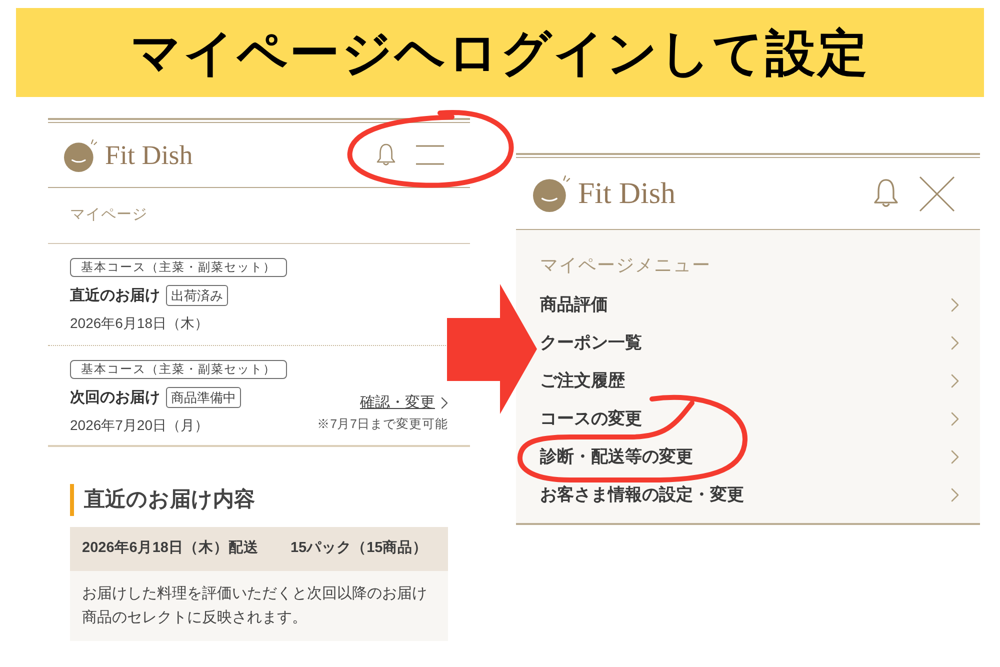 This screenshot has height=667, width=1000. Describe the element at coordinates (749, 305) in the screenshot. I see `menu-item: 商品評価` at that location.